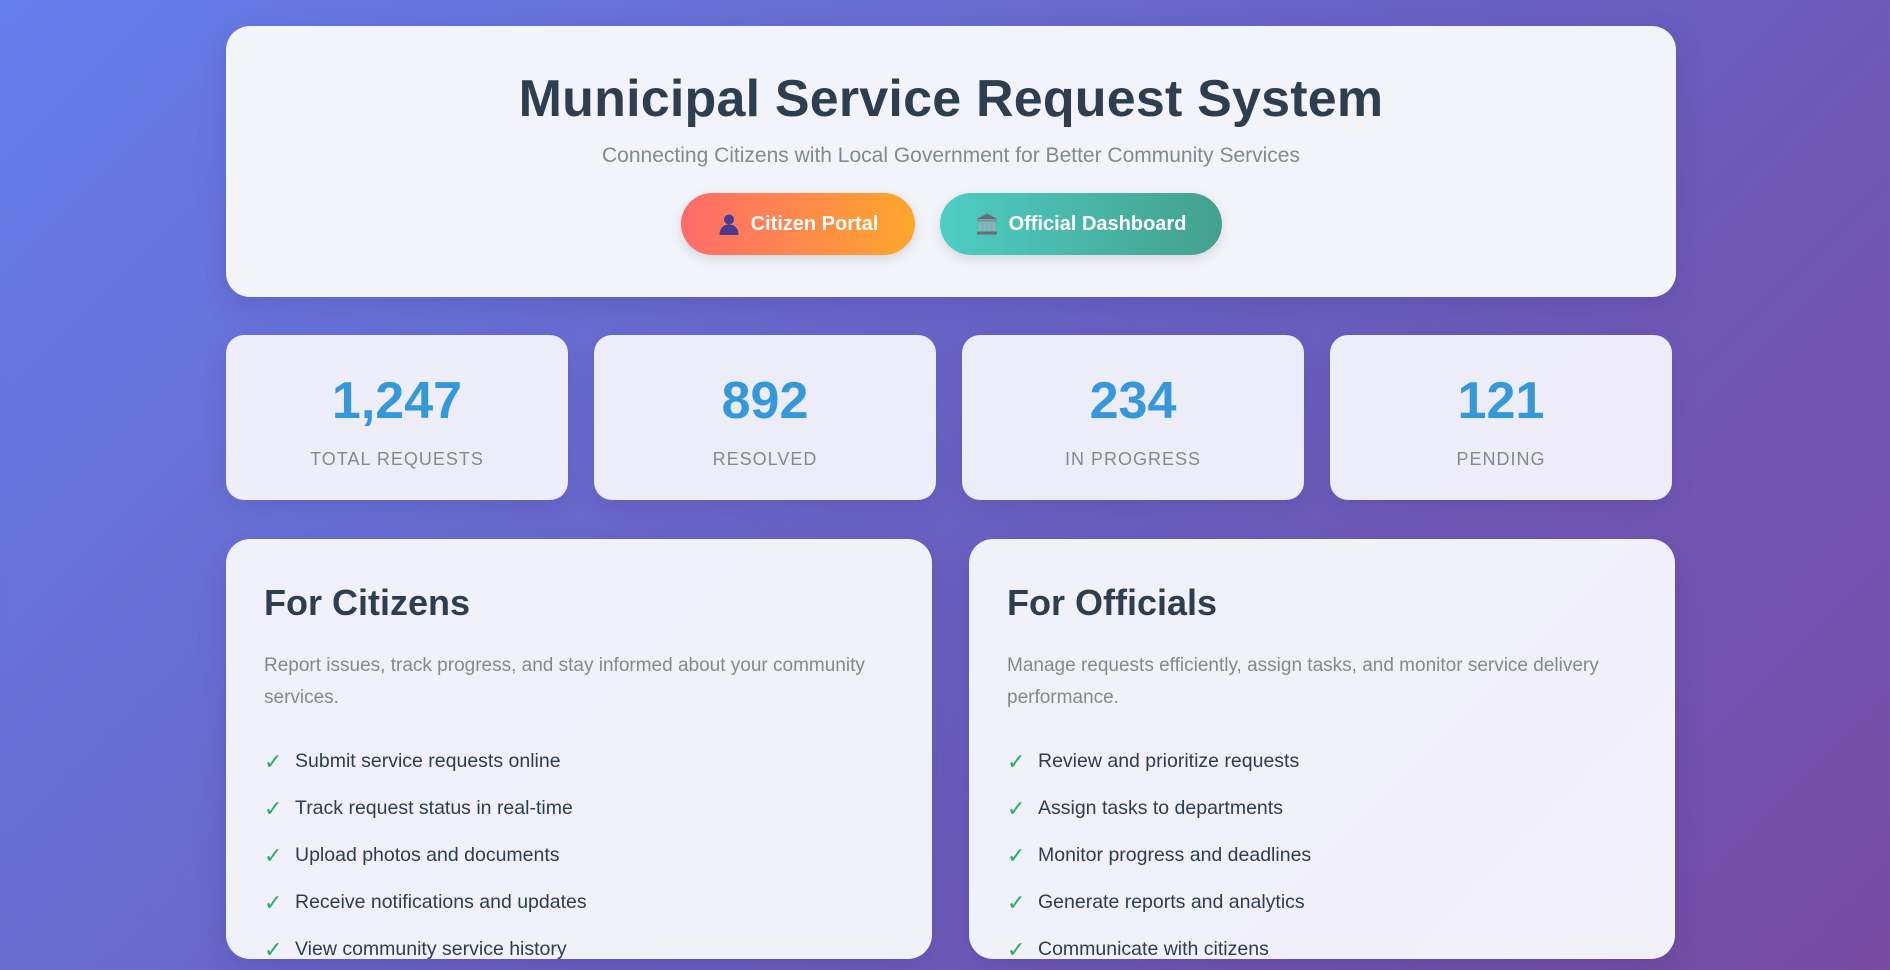 The width and height of the screenshot is (1890, 970). I want to click on list-item-label: Review and prioritize requests, so click(1169, 761).